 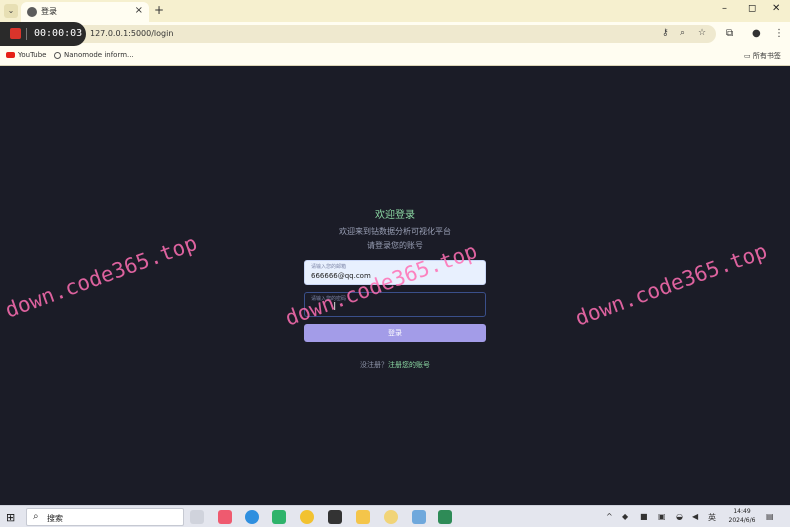 What do you see at coordinates (779, 33) in the screenshot?
I see `more-menu-icon: ⋮` at bounding box center [779, 33].